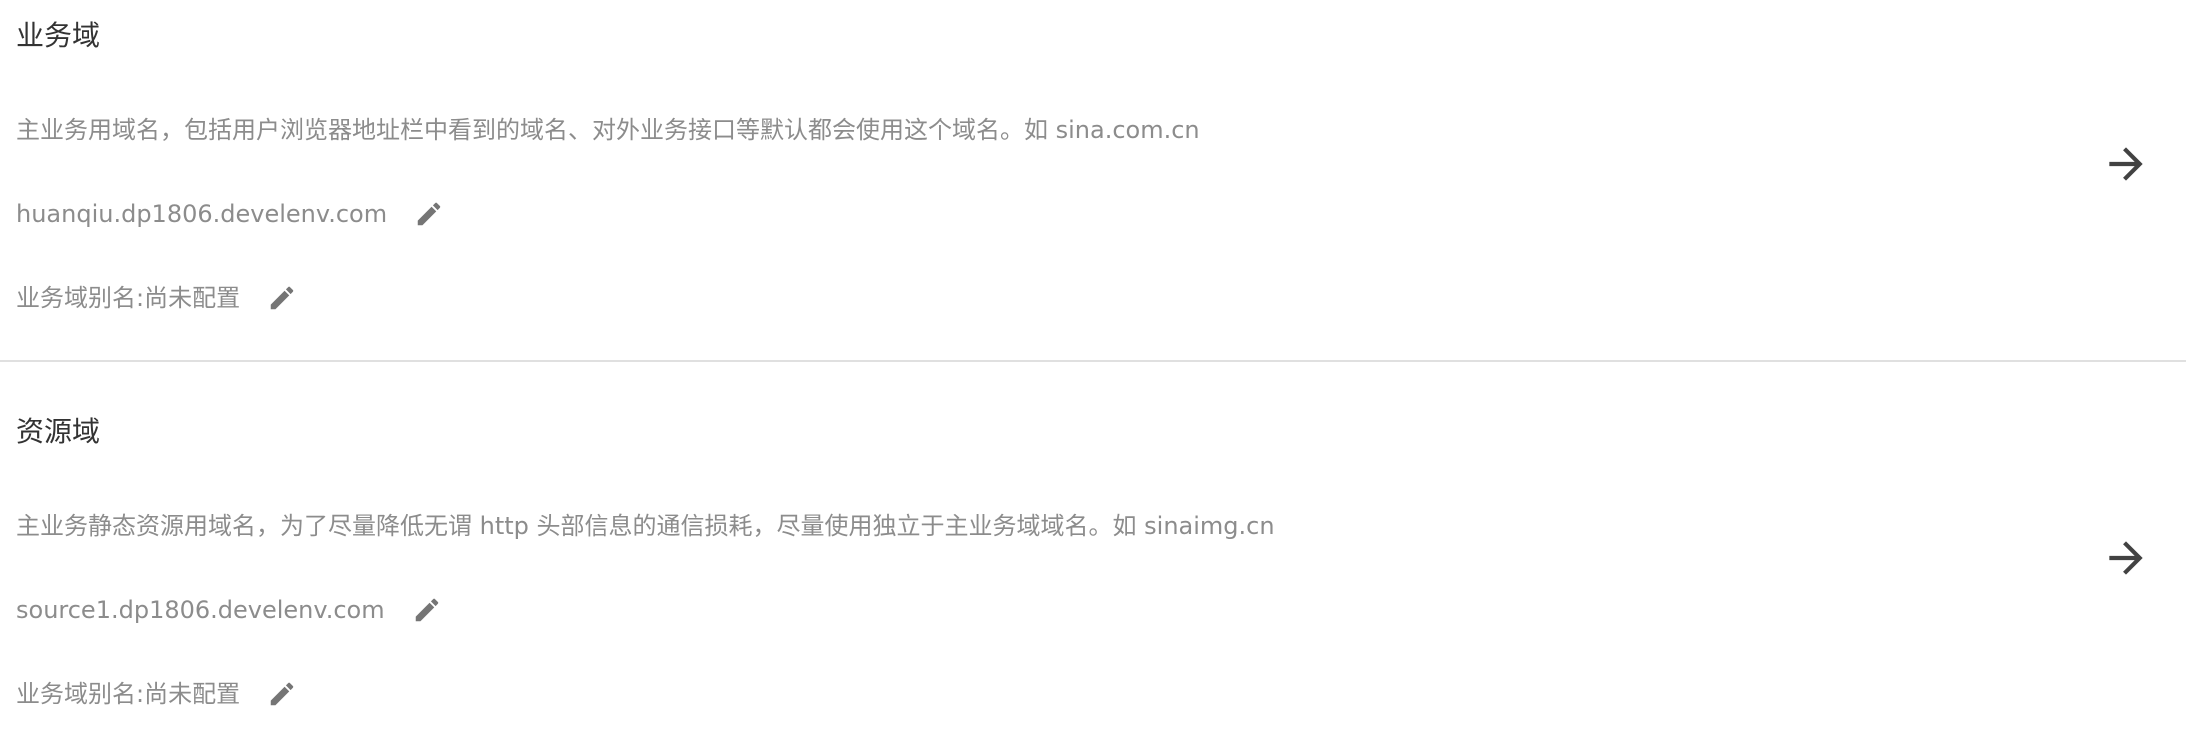 The width and height of the screenshot is (2186, 748). I want to click on open-business-domain-button, so click(2126, 164).